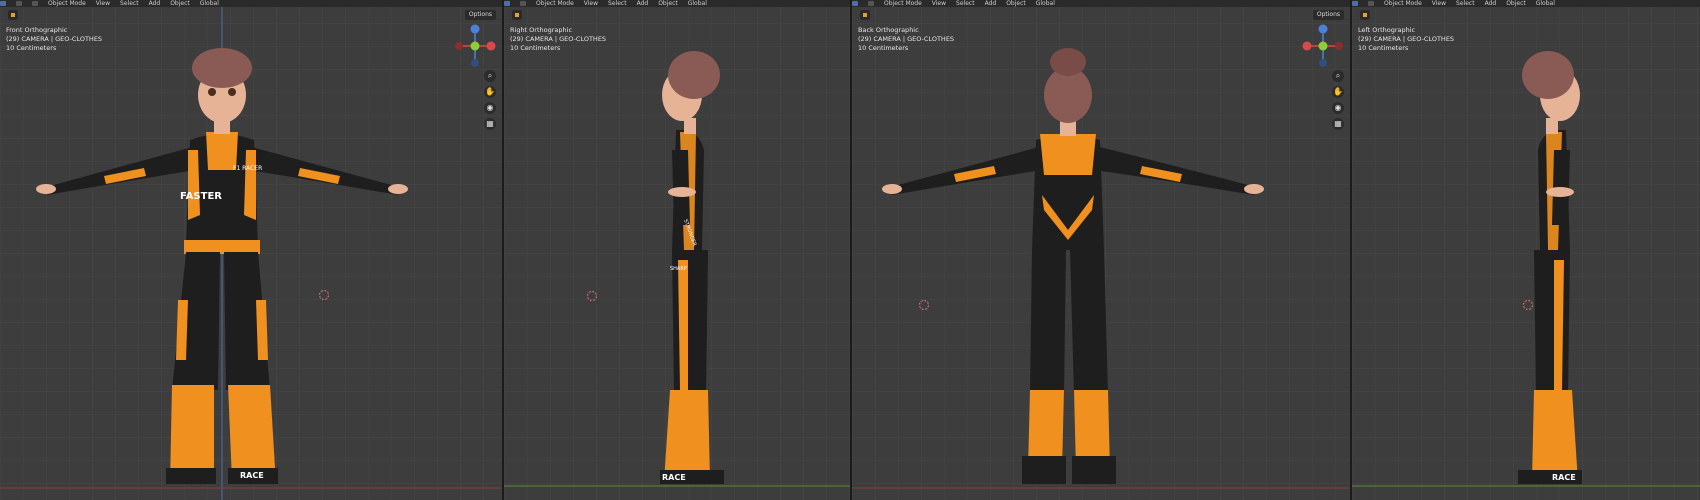  Describe the element at coordinates (247, 168) in the screenshot. I see `chest-text: F1 RACER` at that location.